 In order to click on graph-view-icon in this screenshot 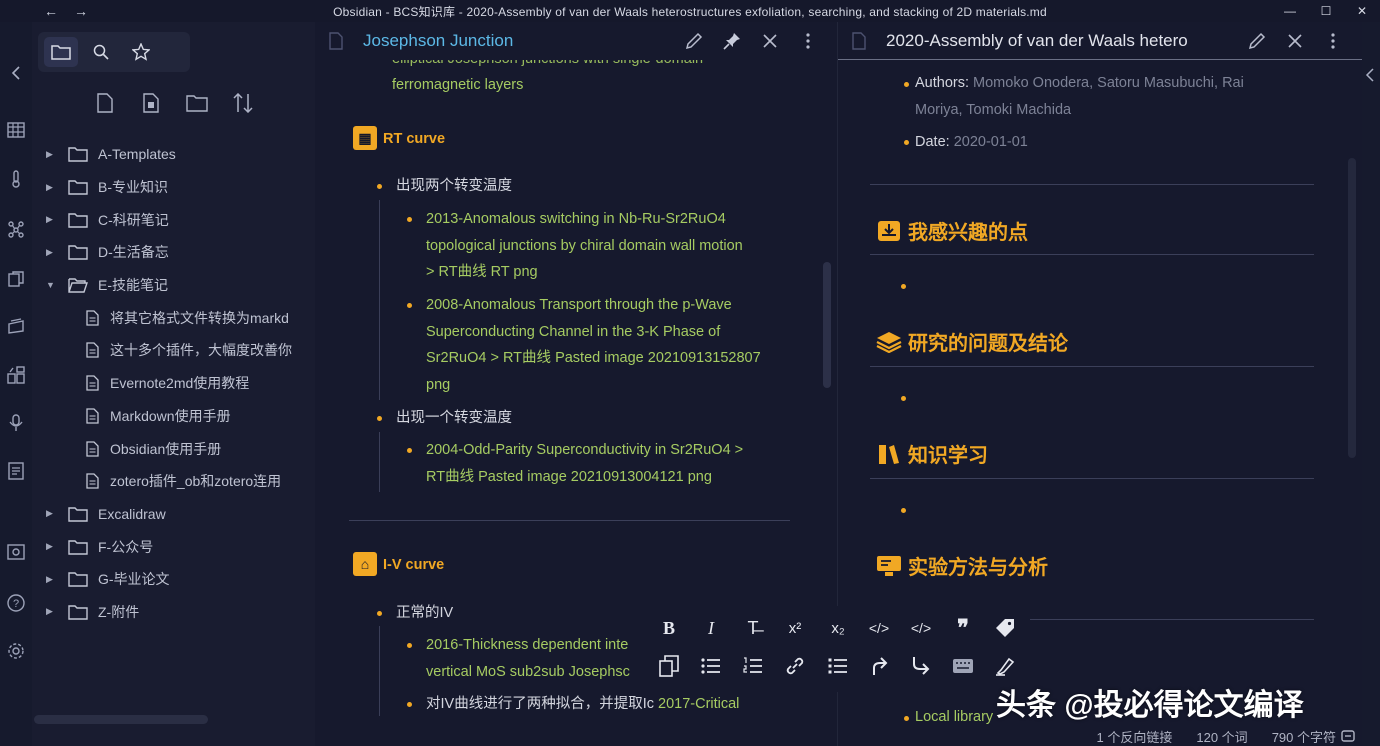, I will do `click(16, 230)`.